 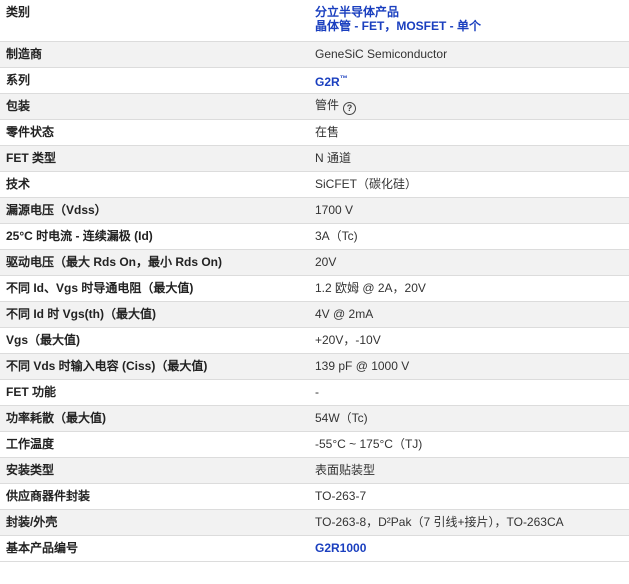 I want to click on table-row-rds-on: 不同 Id、Vgs 时导通电阻（最大值) 1.2 欧姆 @ 2A，20V, so click(x=314, y=288).